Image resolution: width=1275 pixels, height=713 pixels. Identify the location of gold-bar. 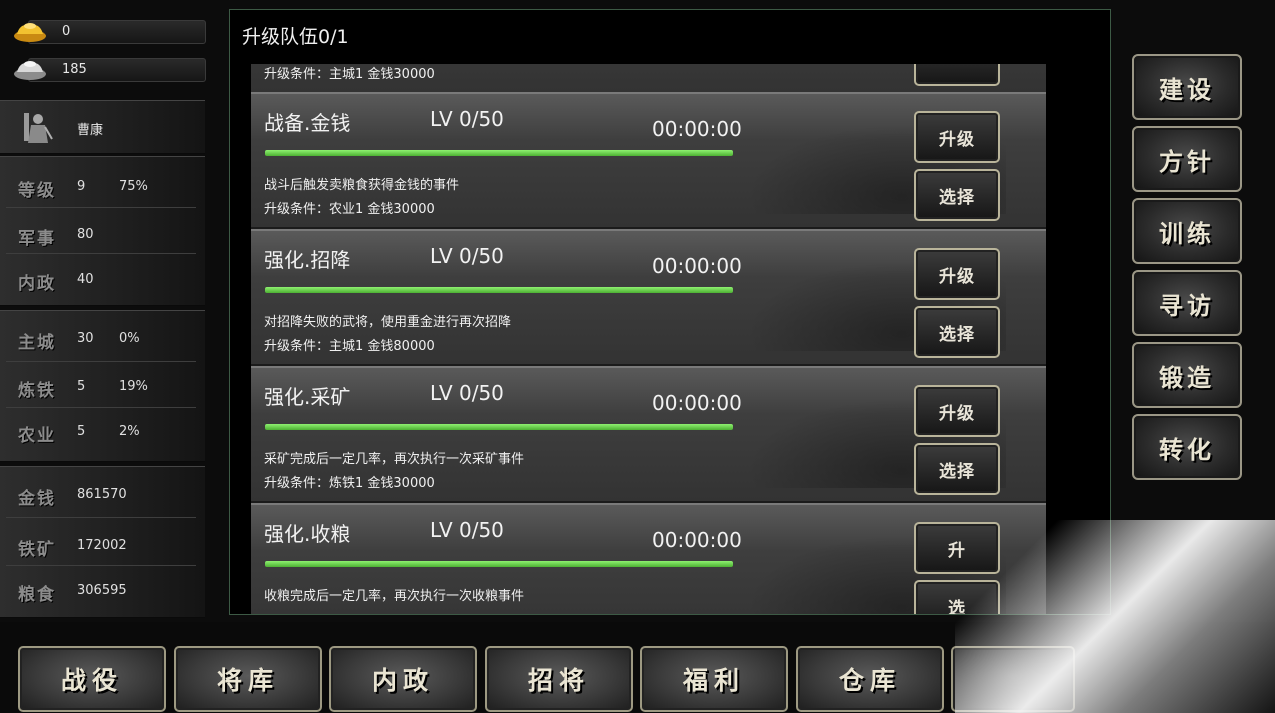
(117, 32).